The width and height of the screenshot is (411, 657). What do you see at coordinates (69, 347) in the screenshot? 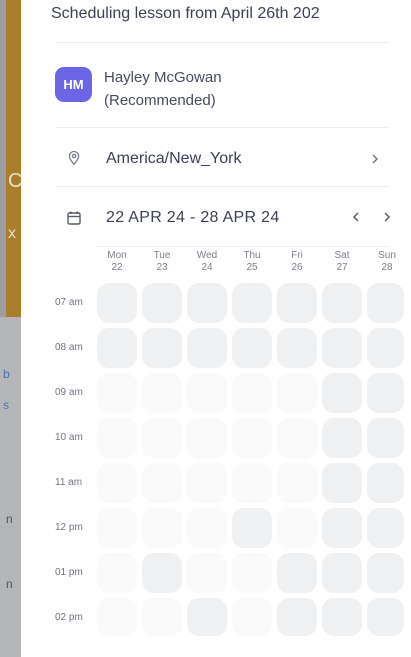
I see `time-label: 08 am` at bounding box center [69, 347].